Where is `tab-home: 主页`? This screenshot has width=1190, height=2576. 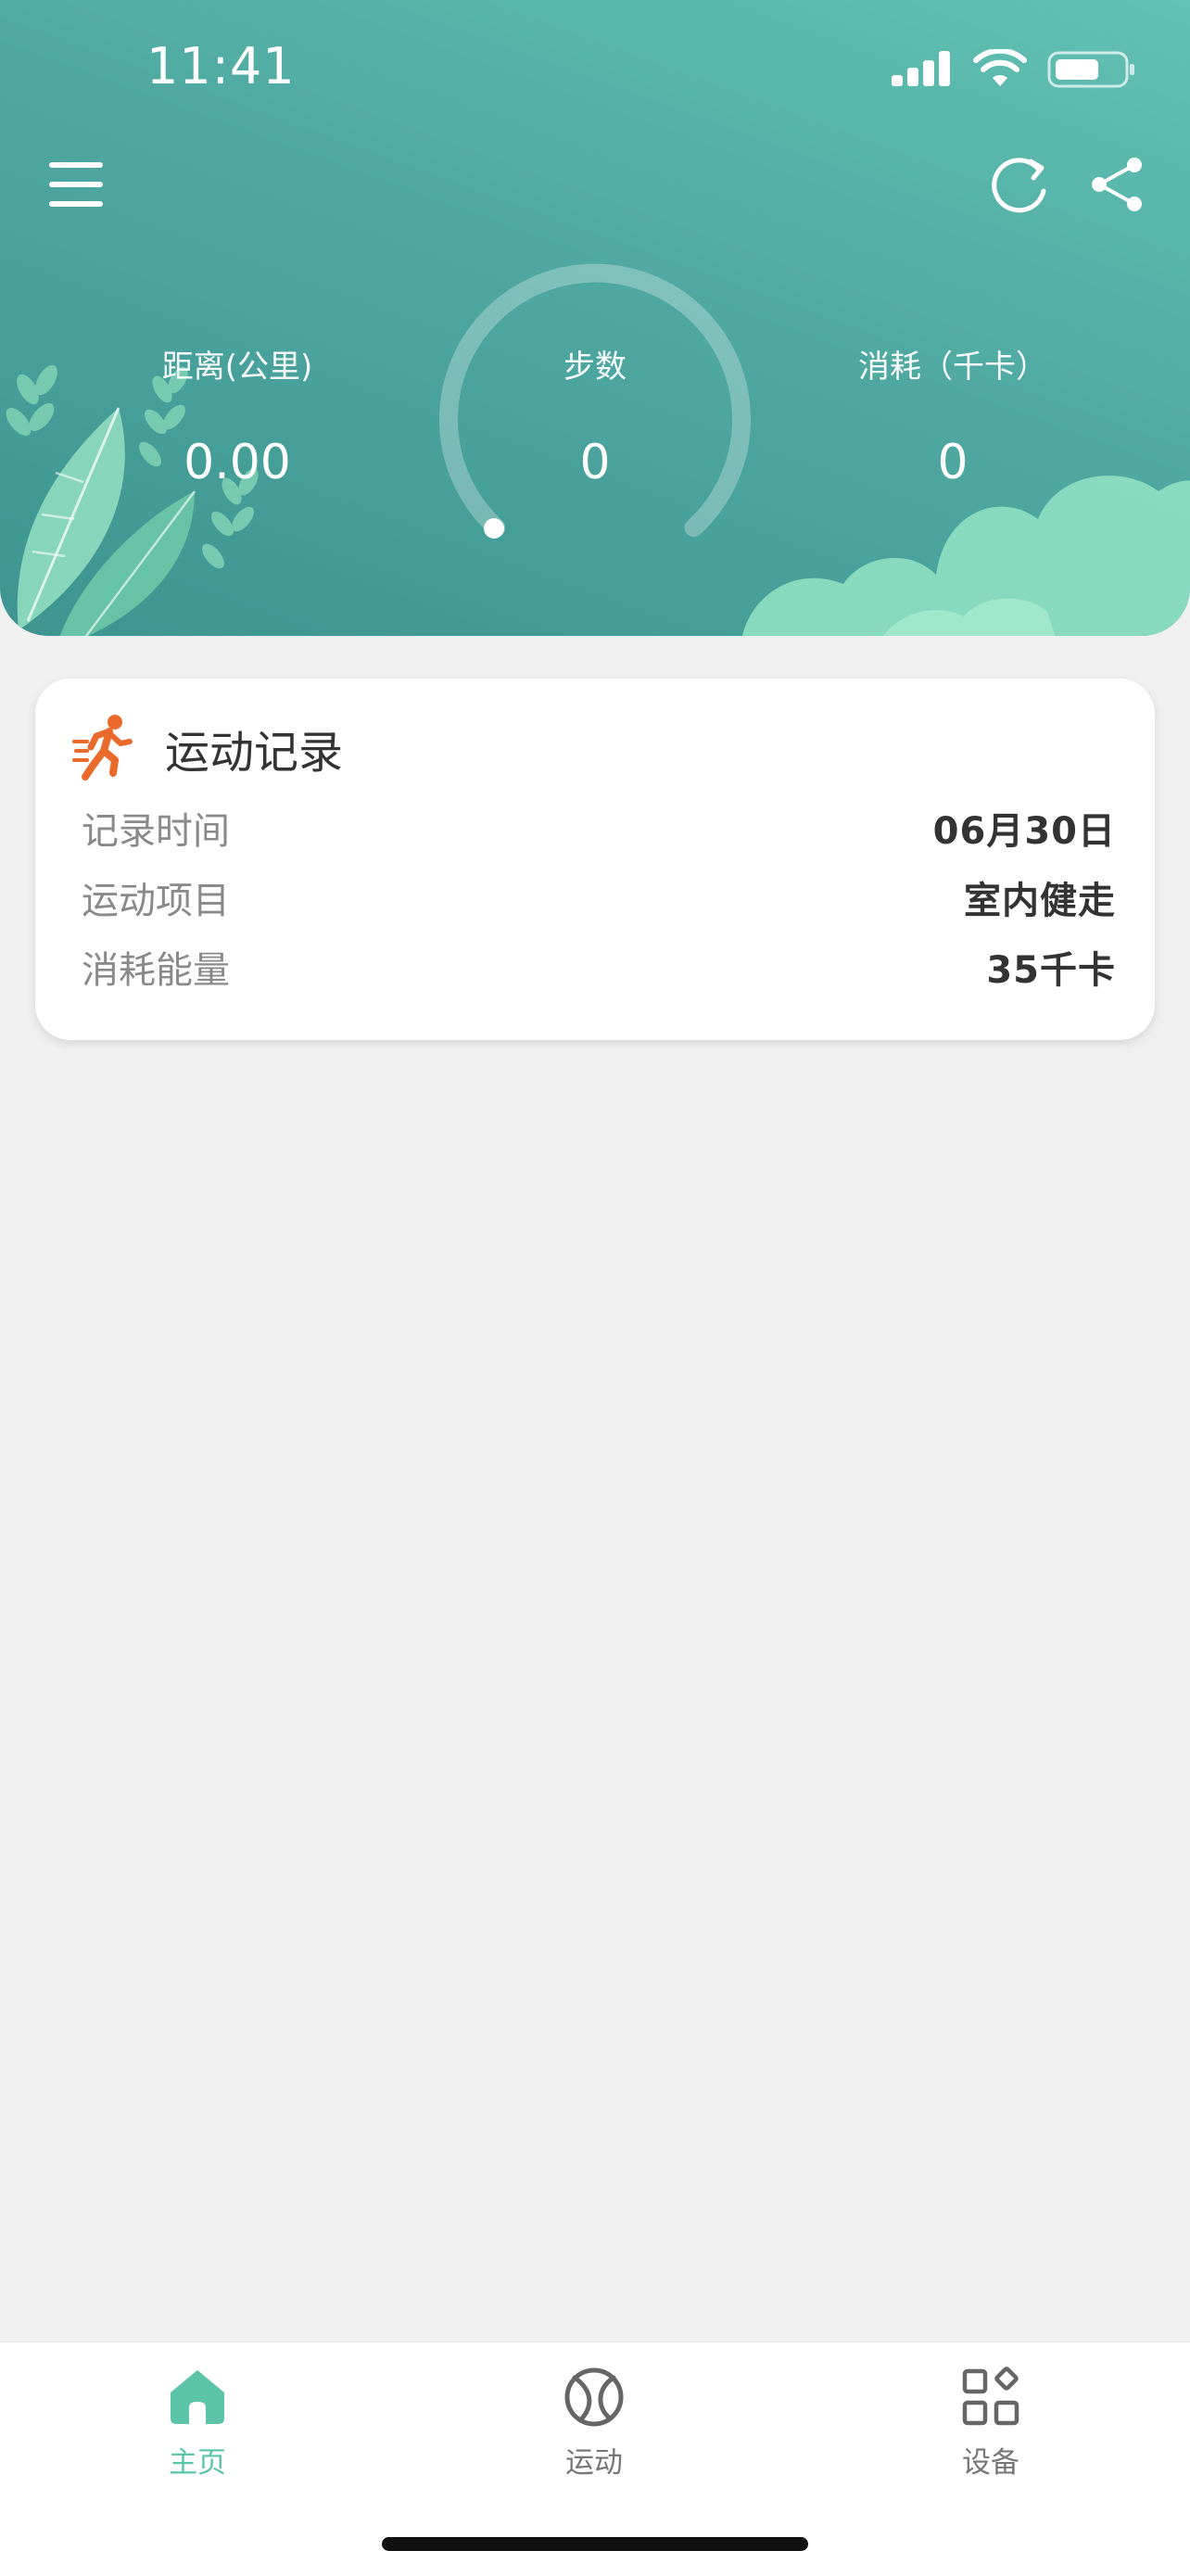
tab-home: 主页 is located at coordinates (197, 2429).